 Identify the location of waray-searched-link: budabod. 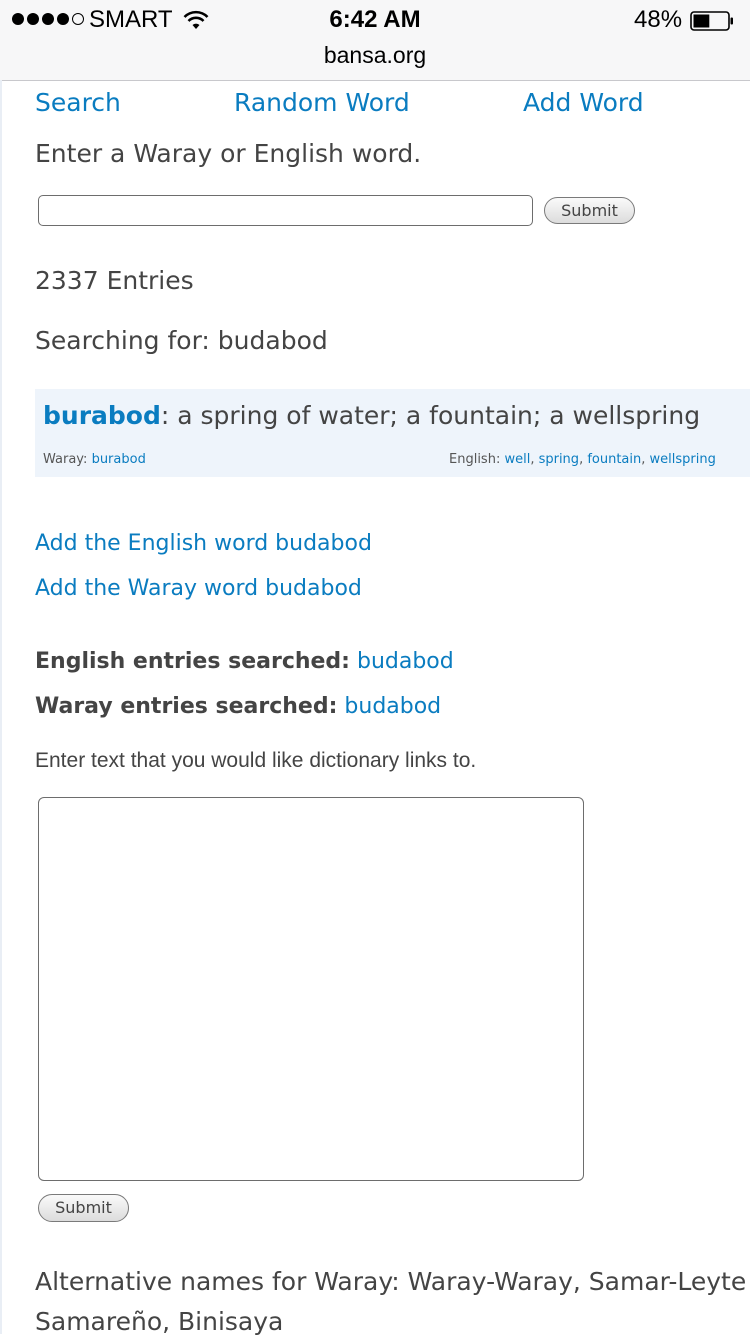
(392, 706).